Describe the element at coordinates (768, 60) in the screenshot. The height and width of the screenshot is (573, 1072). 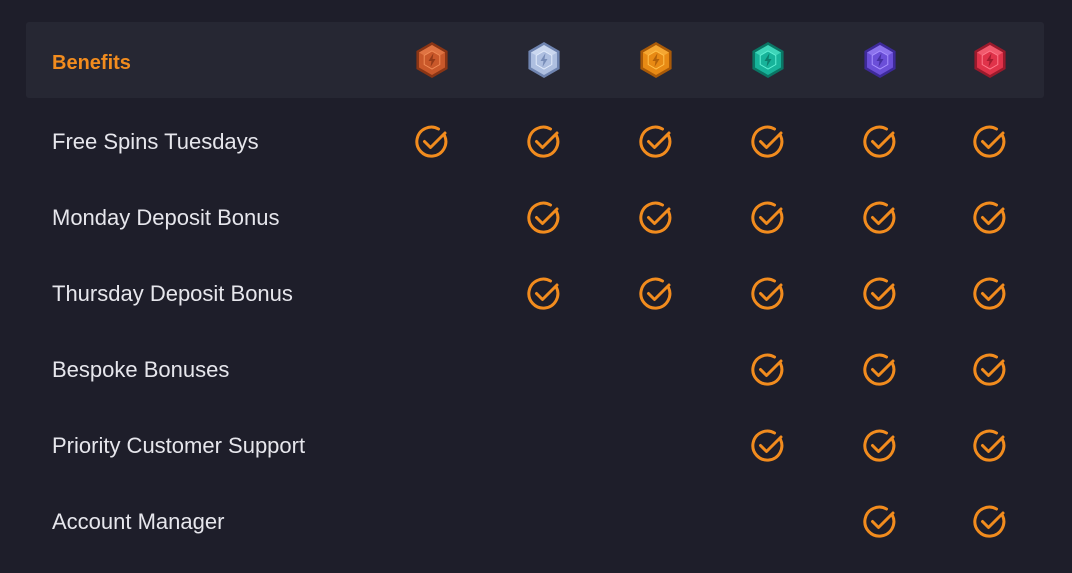
I see `emerald-gem-icon` at that location.